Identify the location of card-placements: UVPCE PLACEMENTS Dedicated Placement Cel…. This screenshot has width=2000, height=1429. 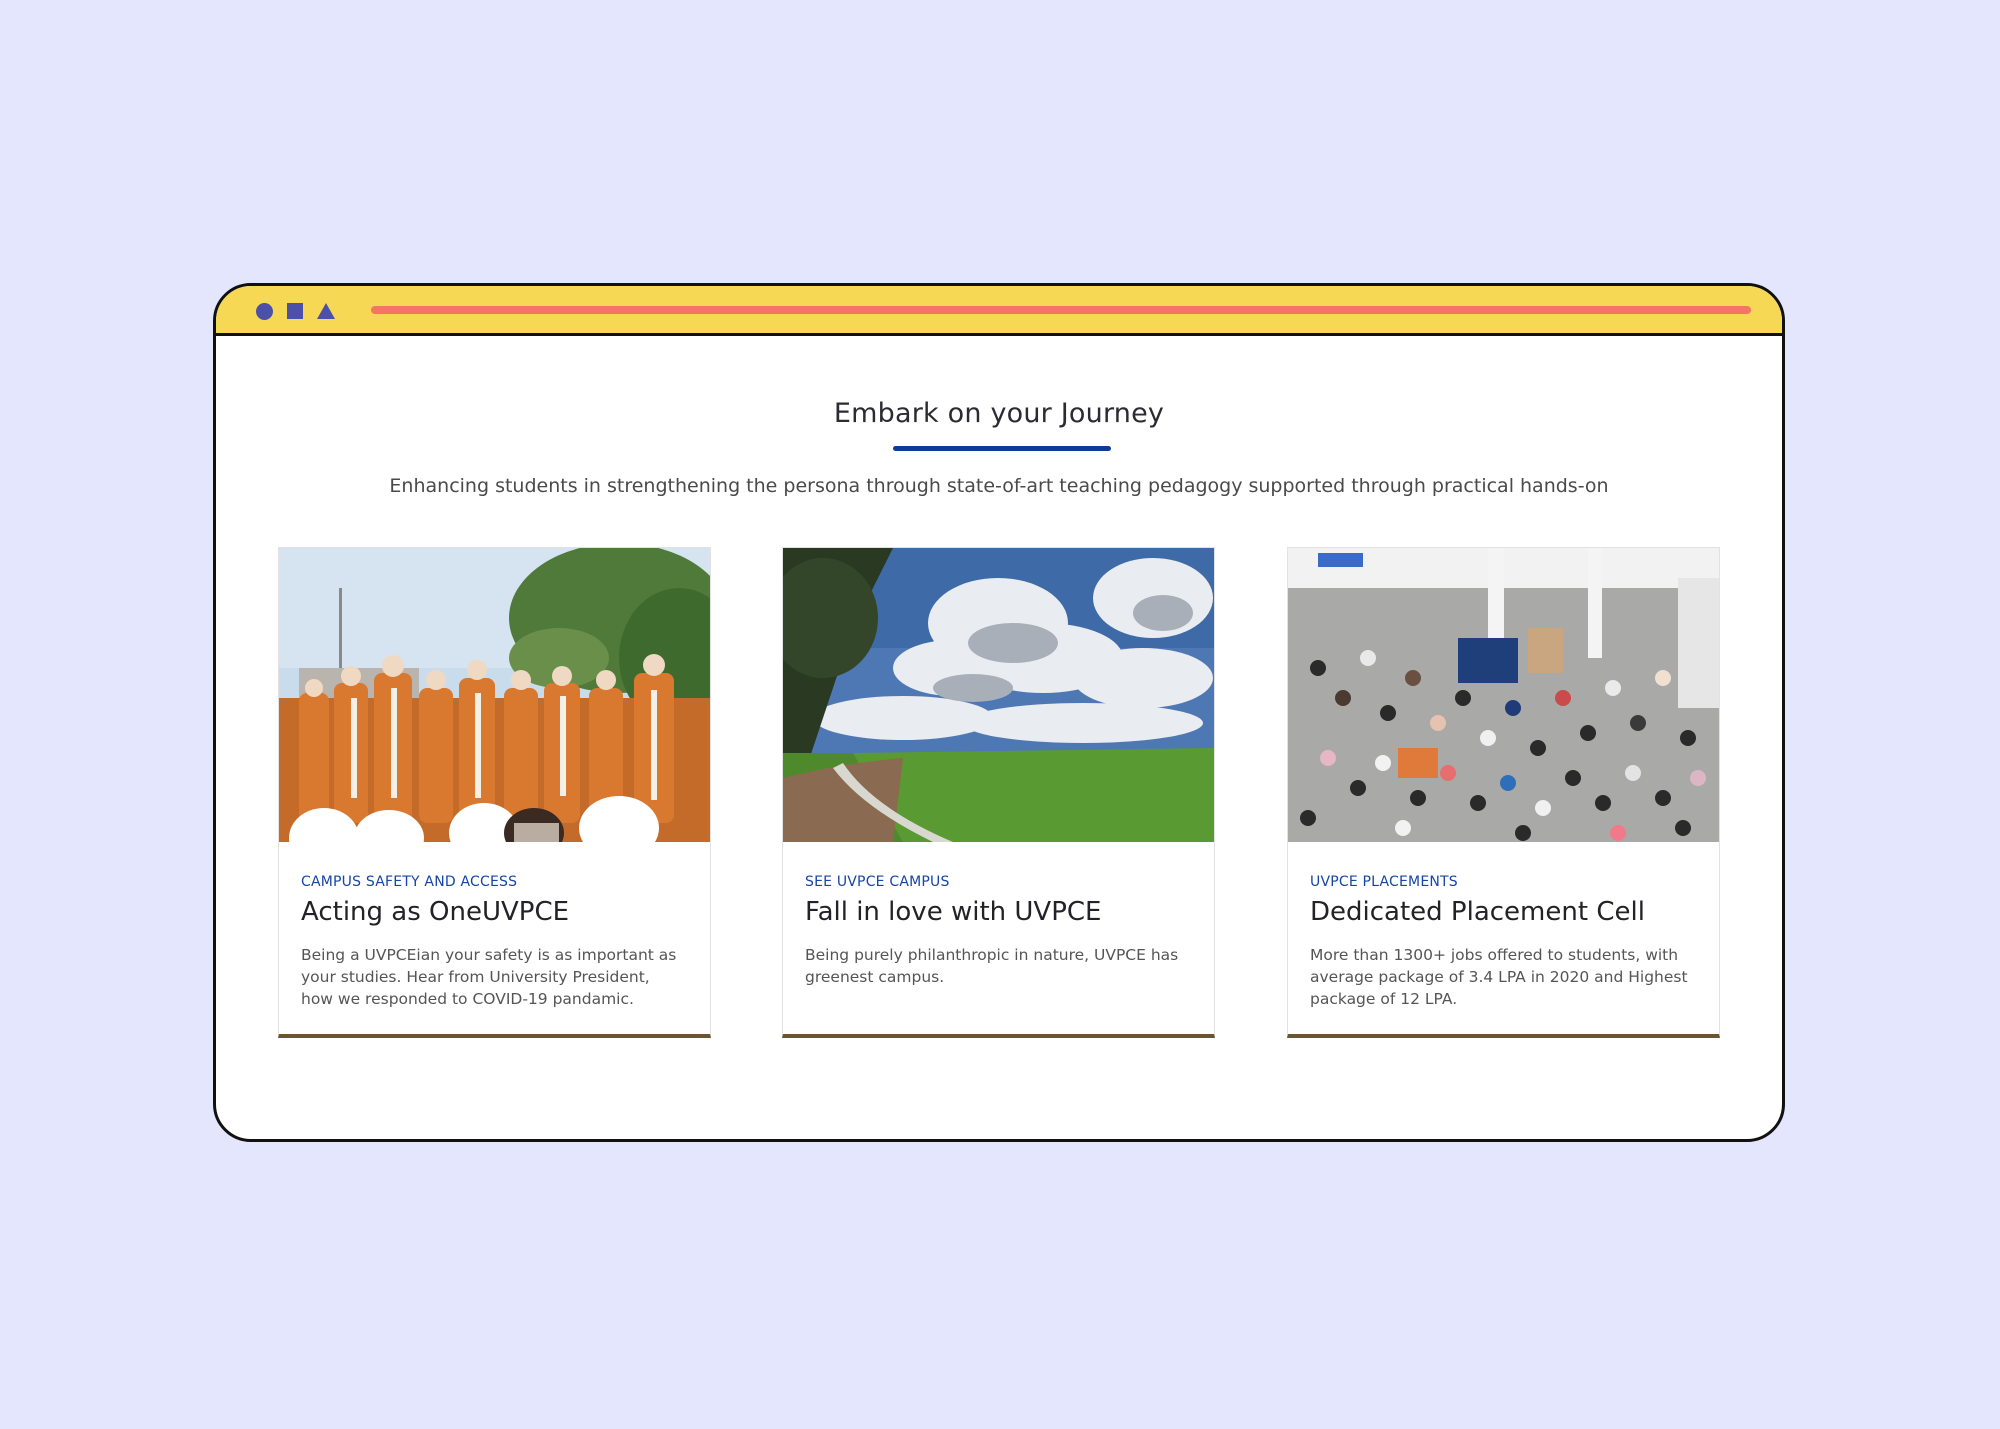
(1503, 792).